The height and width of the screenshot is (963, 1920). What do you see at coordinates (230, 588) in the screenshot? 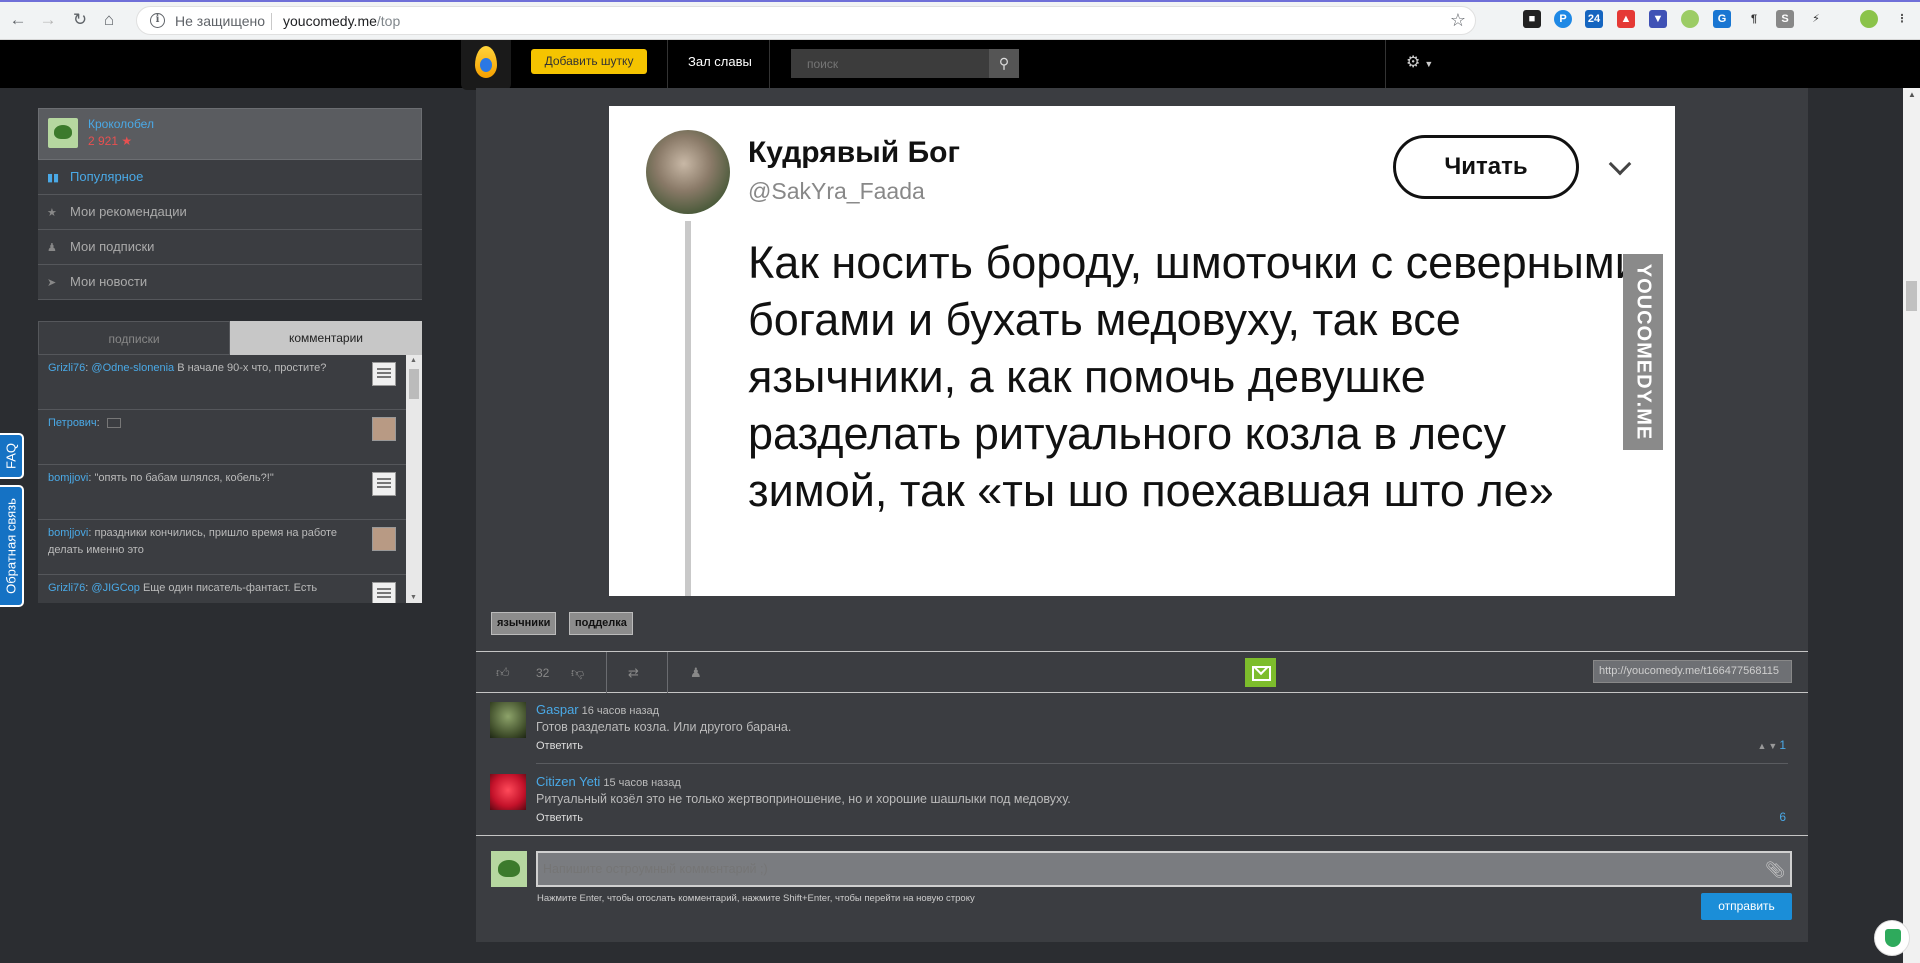
I see `comment-text: Еще один писатель-фантаст. Есть` at bounding box center [230, 588].